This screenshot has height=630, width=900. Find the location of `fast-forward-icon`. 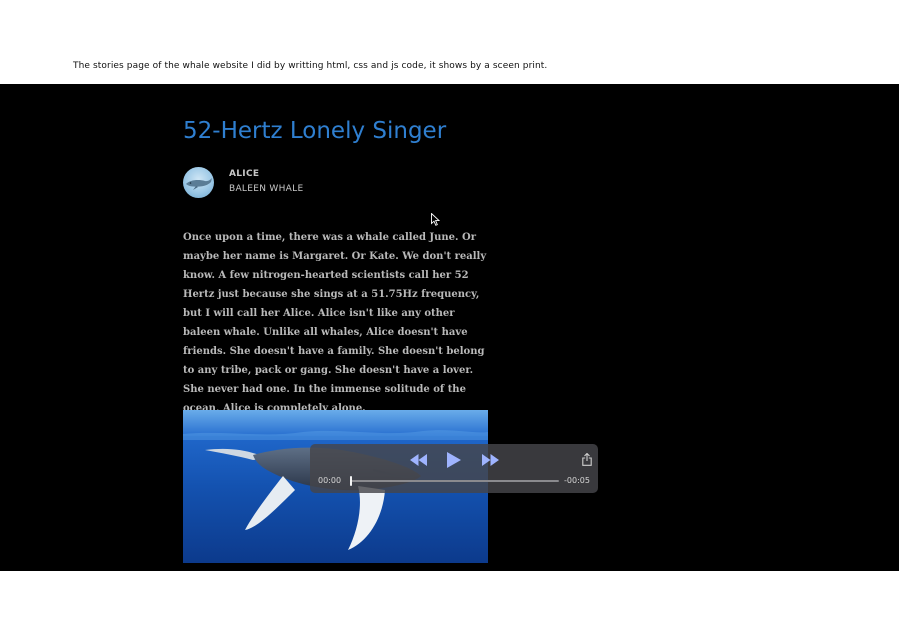

fast-forward-icon is located at coordinates (490, 460).